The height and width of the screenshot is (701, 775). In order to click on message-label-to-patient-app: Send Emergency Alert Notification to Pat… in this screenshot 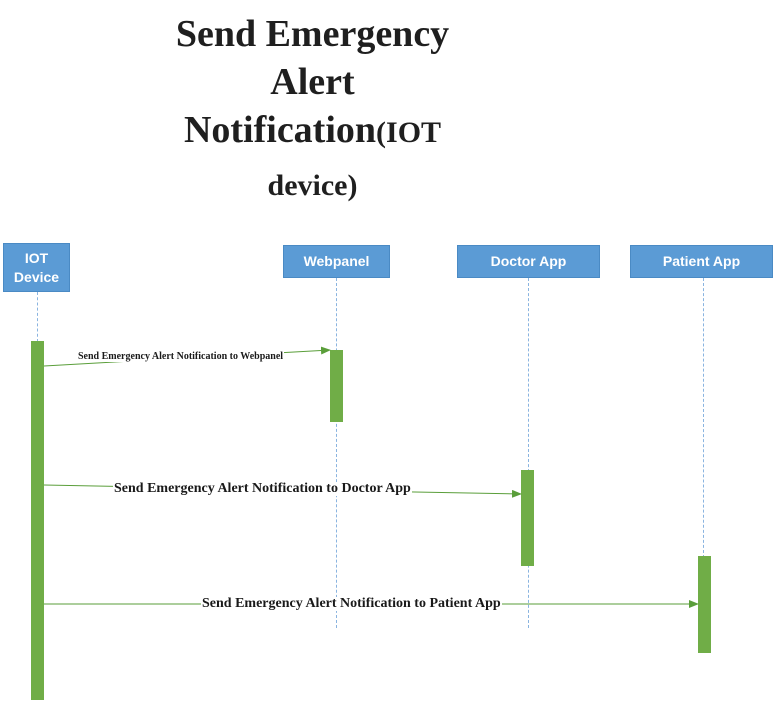, I will do `click(351, 603)`.